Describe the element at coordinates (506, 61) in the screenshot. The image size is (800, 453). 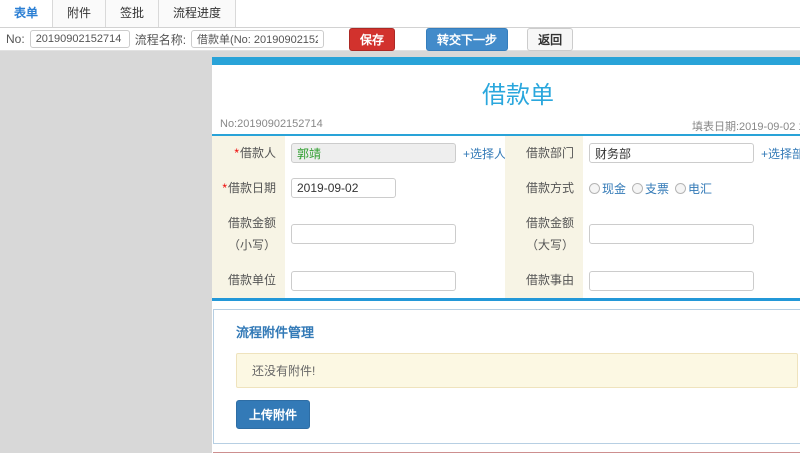
I see `panel-top-accent-bar` at that location.